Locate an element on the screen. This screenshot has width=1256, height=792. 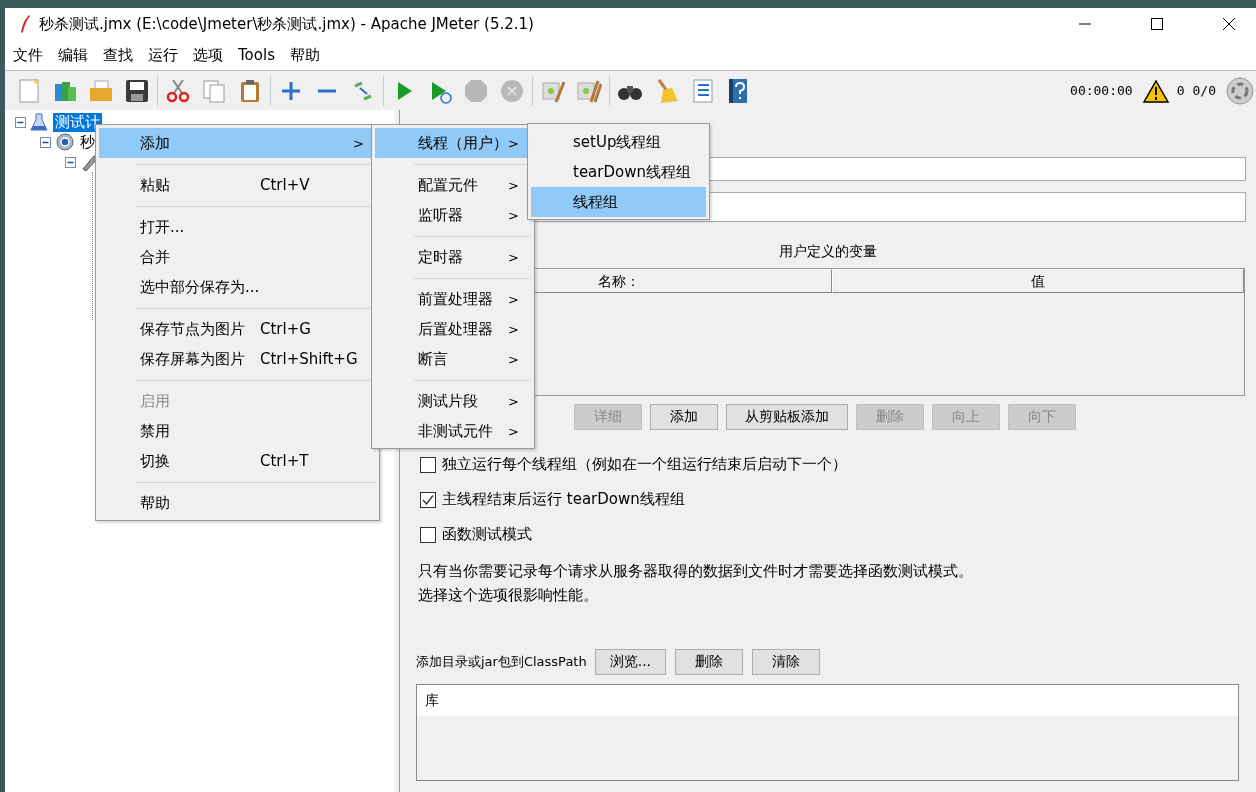
flask-icon is located at coordinates (40, 122).